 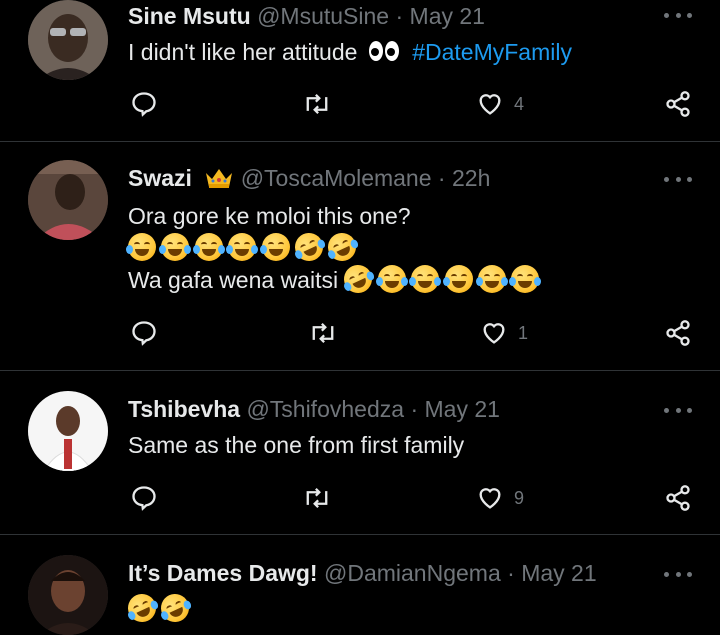 I want to click on tweet-header: Tshibevha @Tshifovhedza · May 21, so click(x=314, y=409).